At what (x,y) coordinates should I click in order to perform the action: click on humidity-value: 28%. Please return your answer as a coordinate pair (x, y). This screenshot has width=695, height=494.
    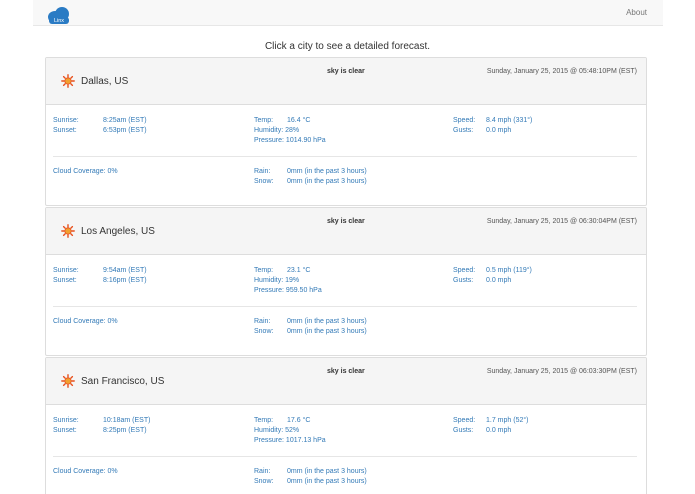
    Looking at the image, I should click on (292, 130).